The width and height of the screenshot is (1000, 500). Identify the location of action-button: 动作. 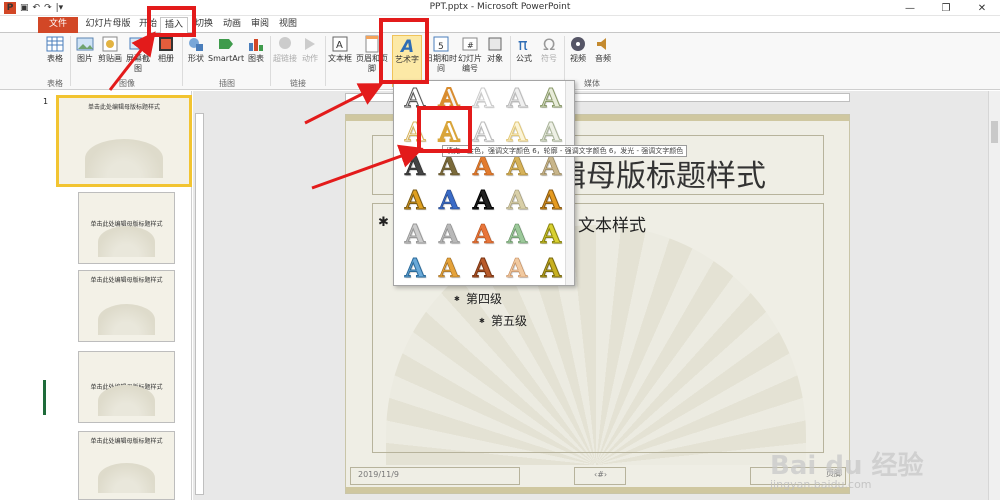
(310, 49).